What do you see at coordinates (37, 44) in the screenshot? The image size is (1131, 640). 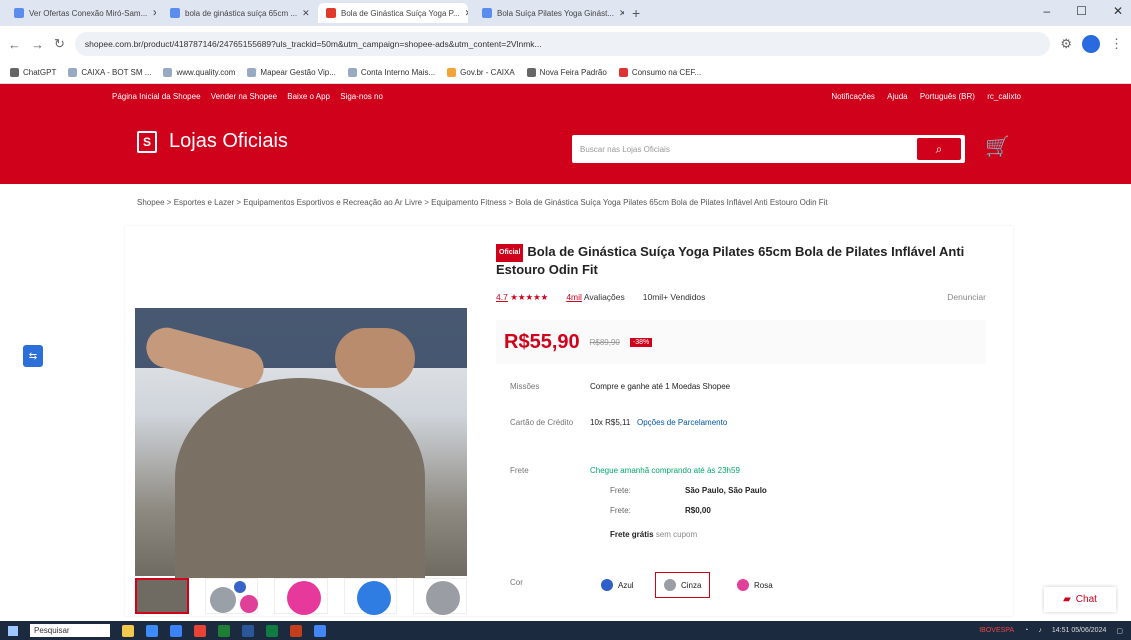 I see `forward-icon: →` at bounding box center [37, 44].